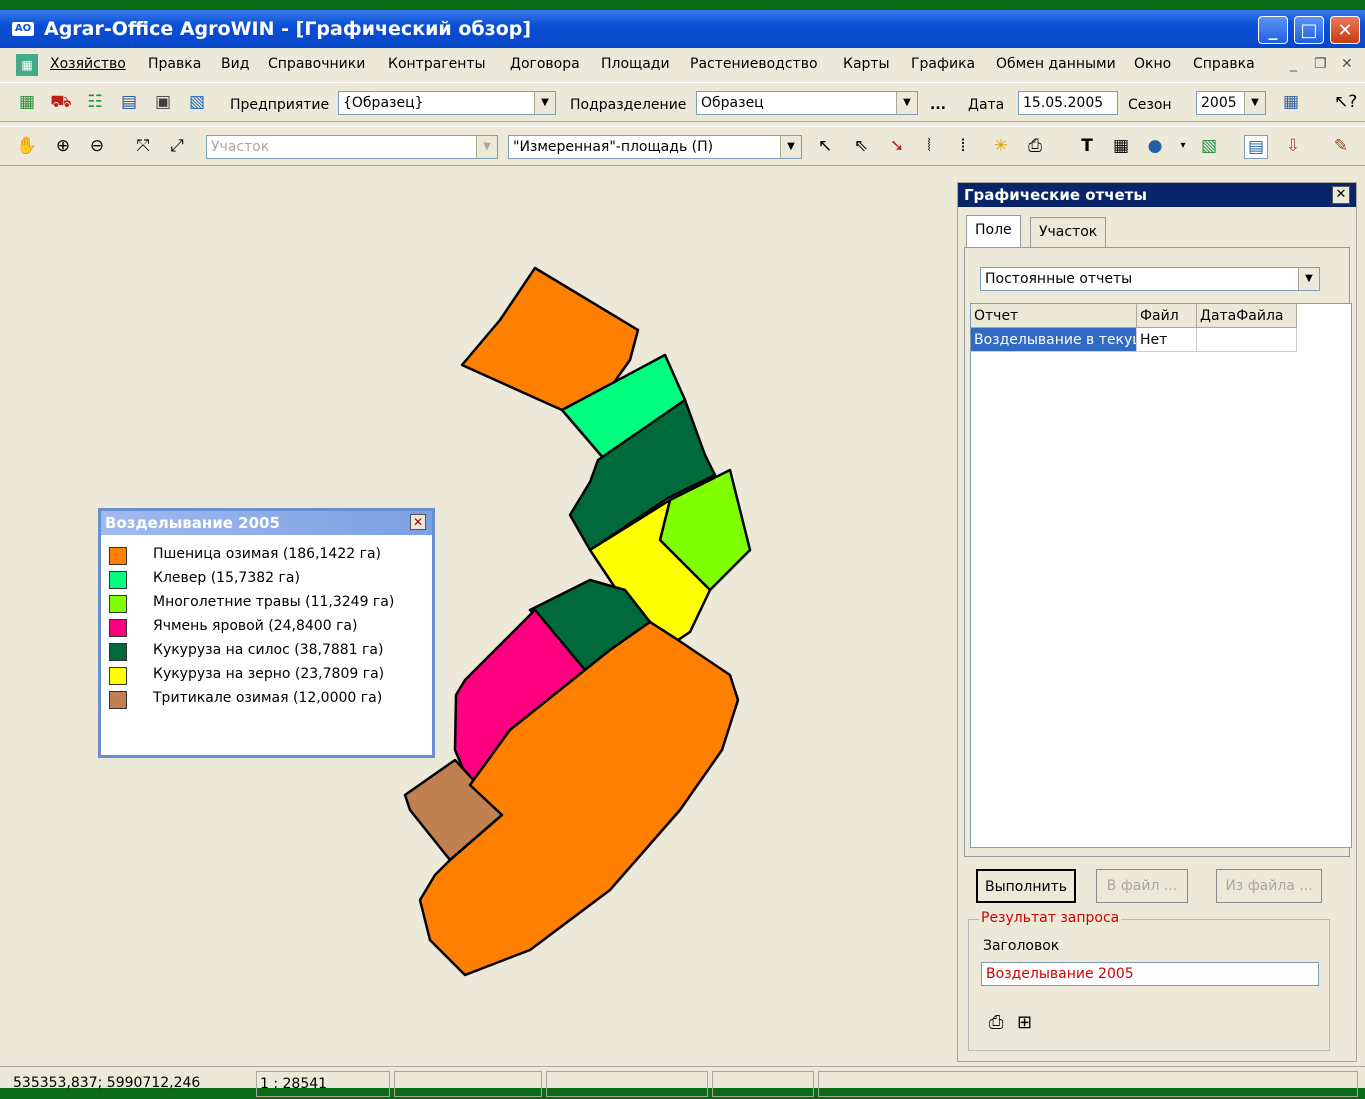 The height and width of the screenshot is (1099, 1365). What do you see at coordinates (545, 64) in the screenshot?
I see `menu-contracts: Договора` at bounding box center [545, 64].